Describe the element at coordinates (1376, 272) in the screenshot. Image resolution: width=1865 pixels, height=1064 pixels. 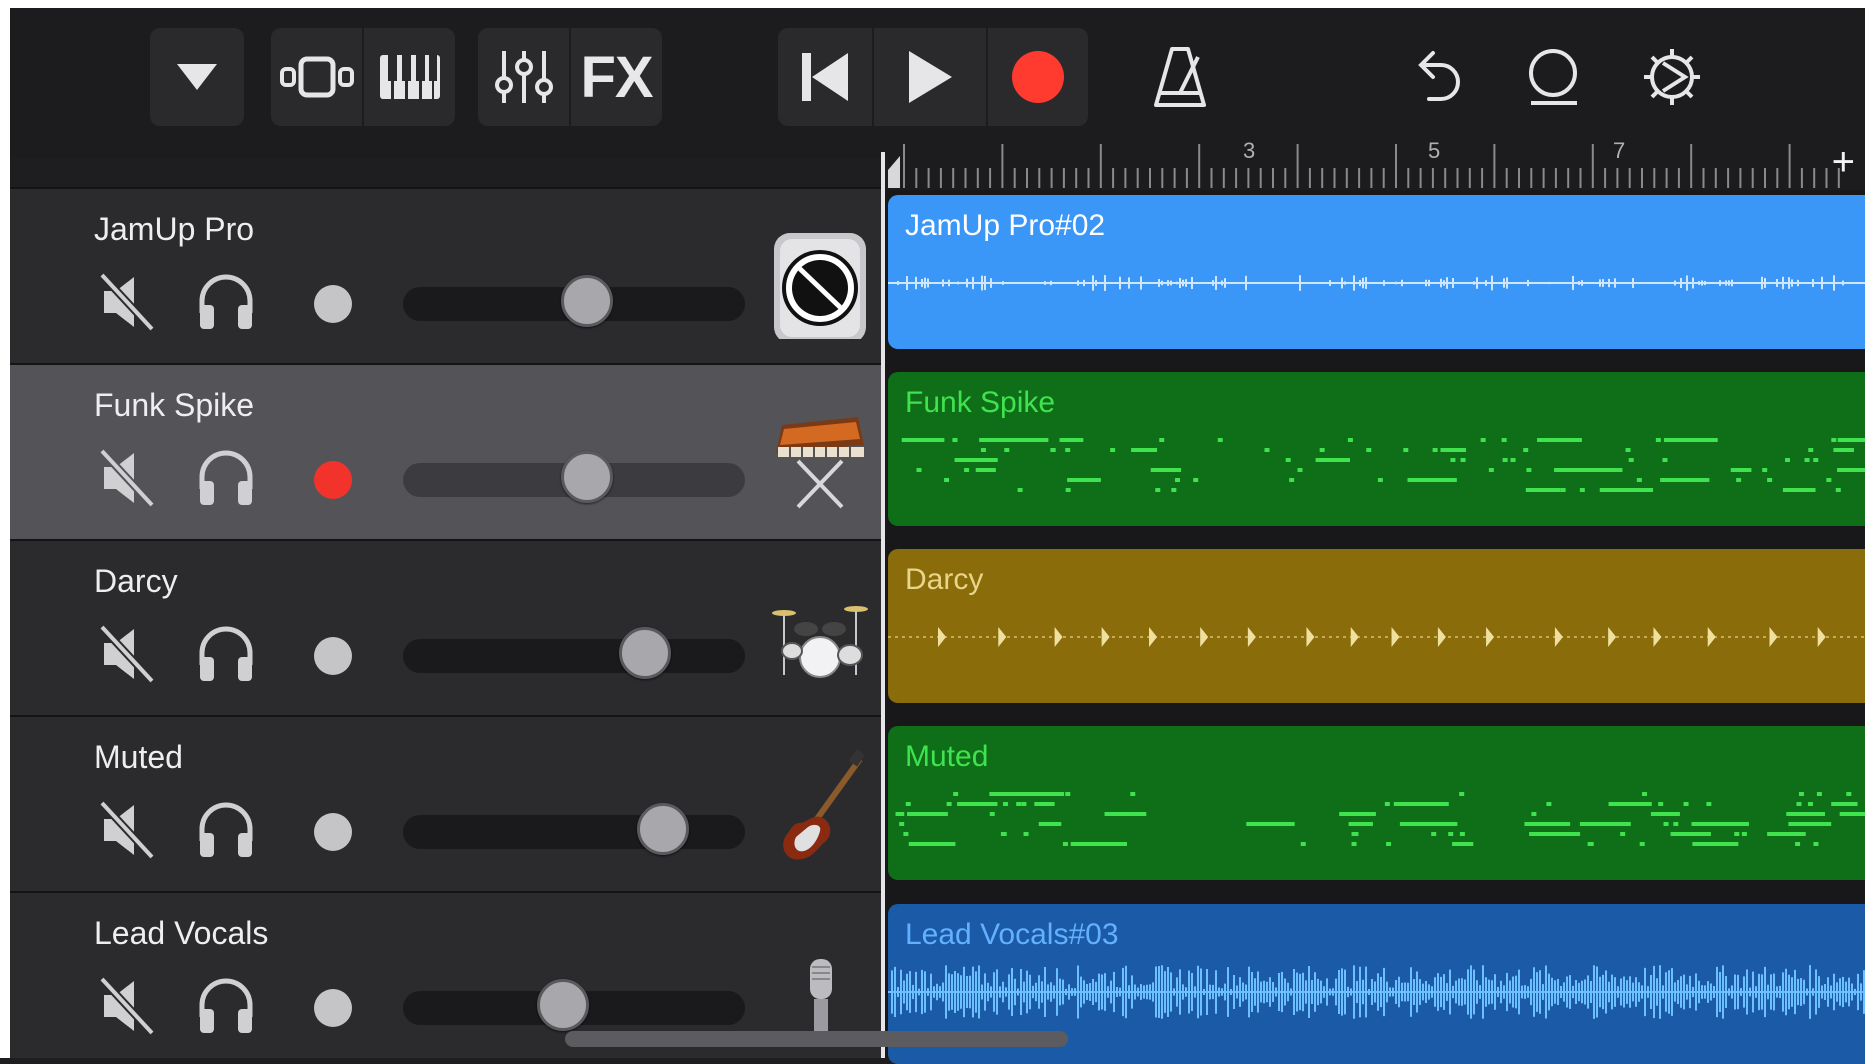
I see `region-jamup-pro: JamUp Pro#02` at that location.